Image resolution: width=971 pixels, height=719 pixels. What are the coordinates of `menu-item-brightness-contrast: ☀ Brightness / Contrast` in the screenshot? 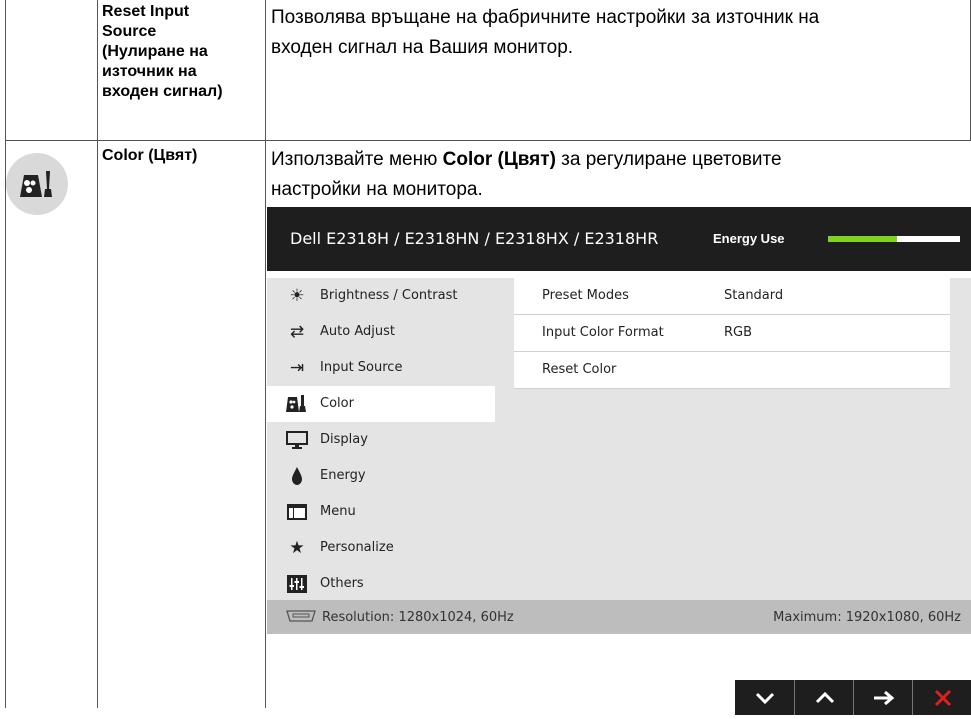 It's located at (381, 296).